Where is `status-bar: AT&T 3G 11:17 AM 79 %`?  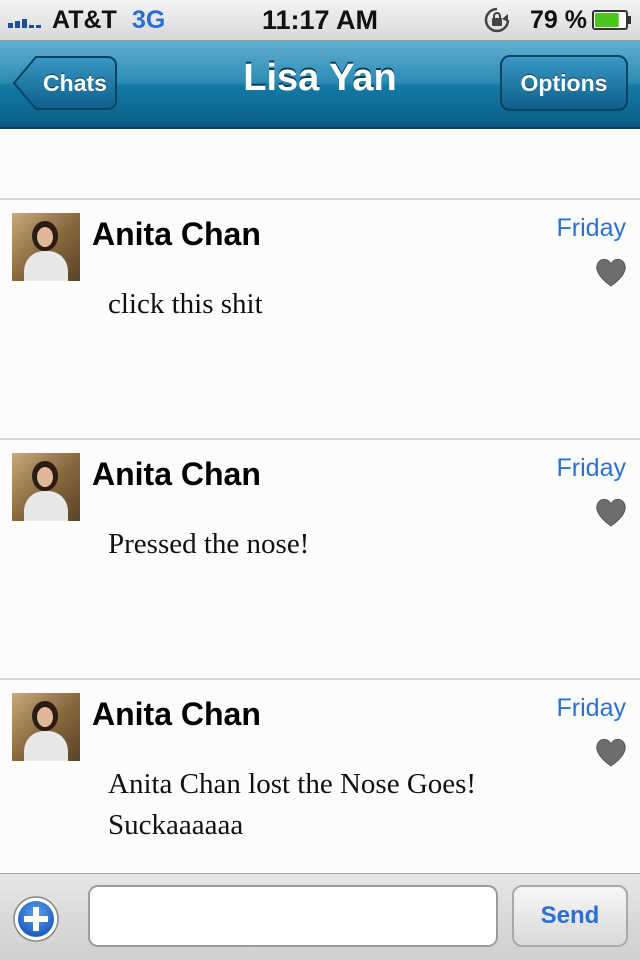
status-bar: AT&T 3G 11:17 AM 79 % is located at coordinates (320, 20).